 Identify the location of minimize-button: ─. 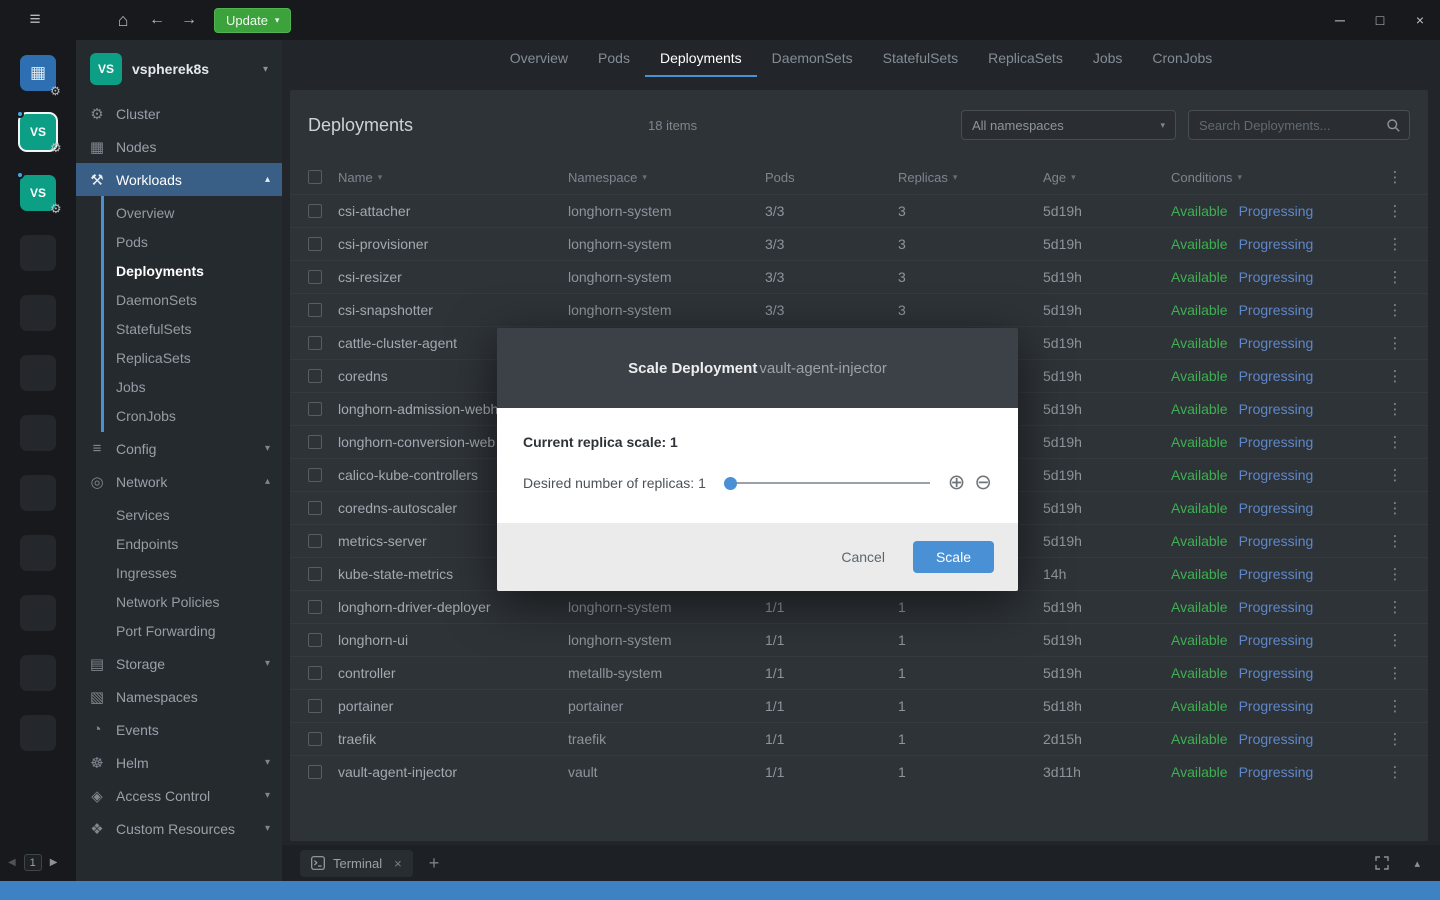
(1340, 20).